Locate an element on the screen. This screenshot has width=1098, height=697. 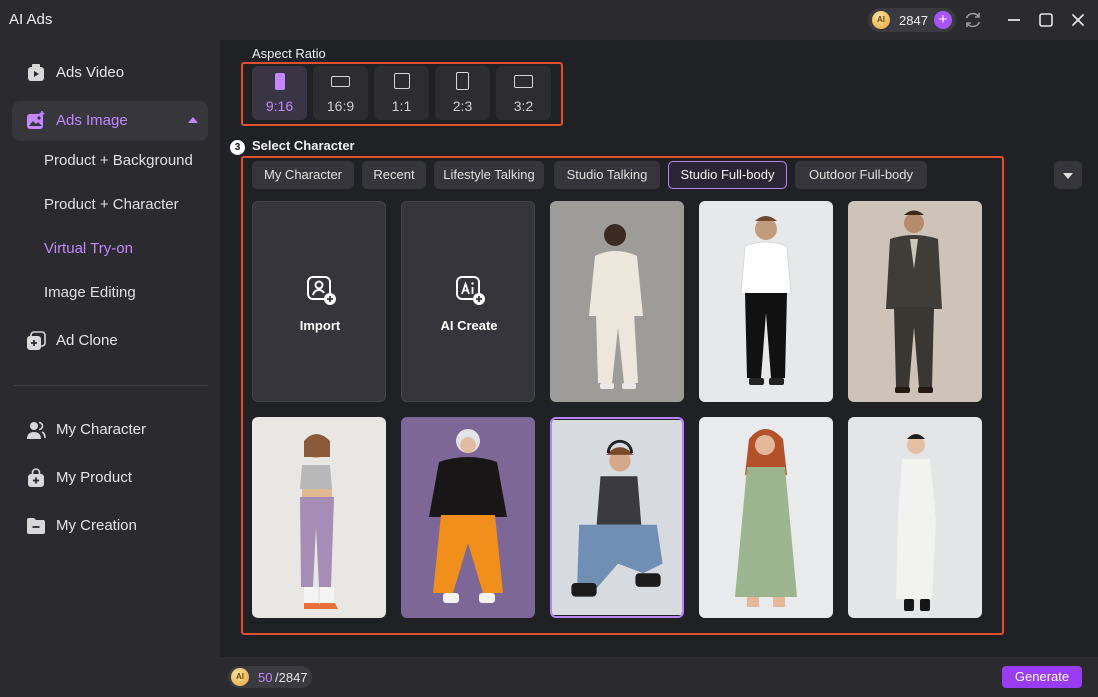
tab-lifestyle-talking: Lifestyle Talking is located at coordinates (489, 175).